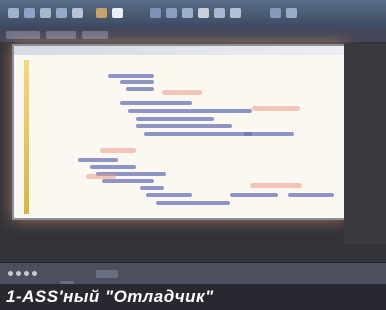 This screenshot has height=310, width=386. What do you see at coordinates (155, 13) in the screenshot?
I see `run-icon` at bounding box center [155, 13].